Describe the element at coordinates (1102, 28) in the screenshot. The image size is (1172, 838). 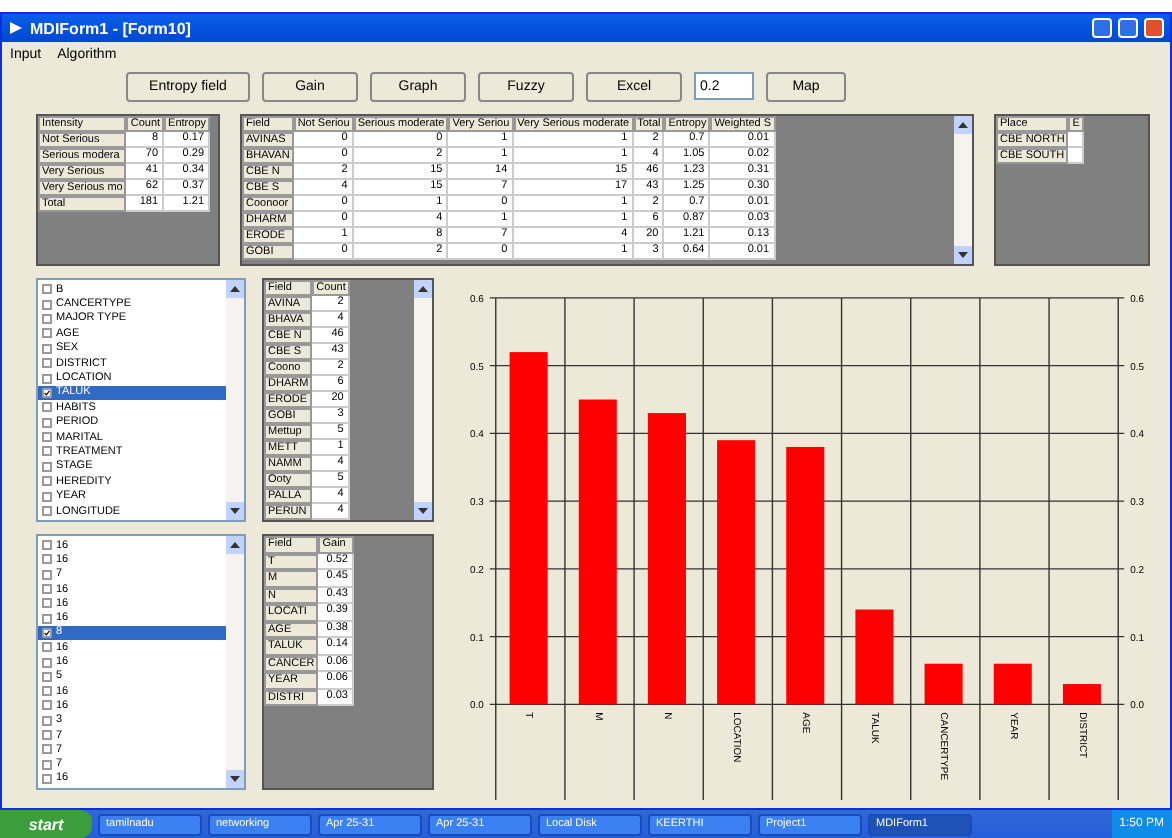
I see `minimize-button` at that location.